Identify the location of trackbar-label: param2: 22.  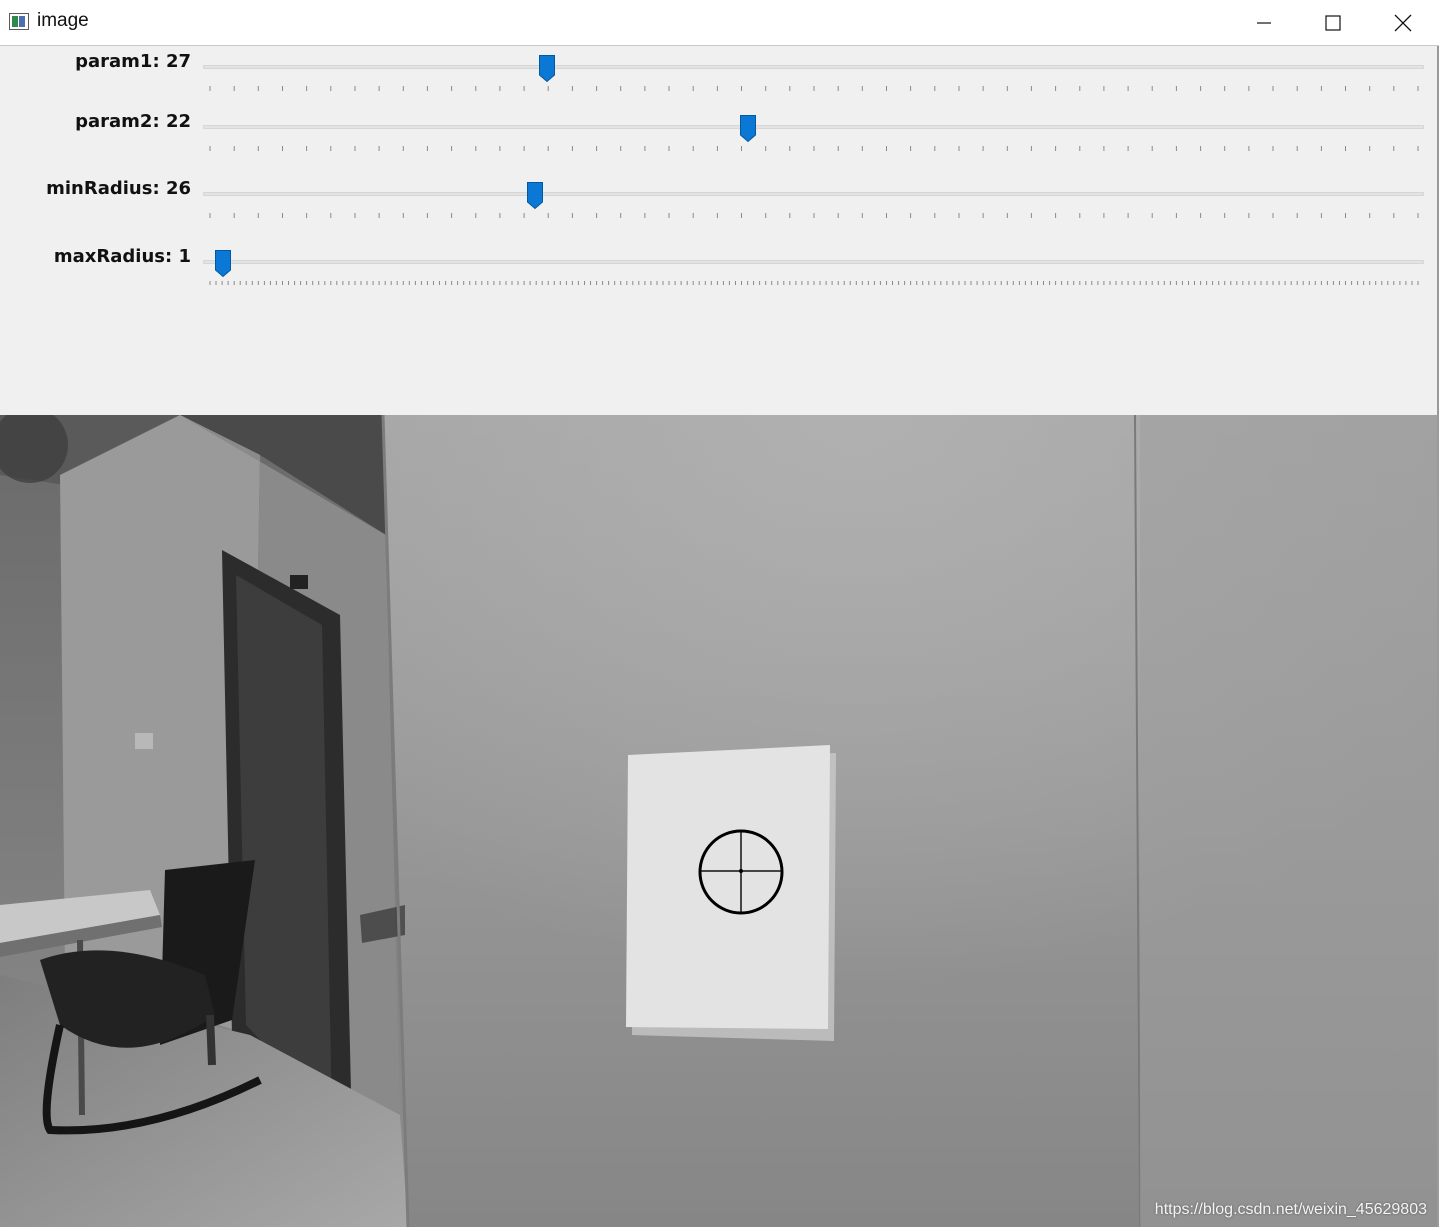
(133, 121).